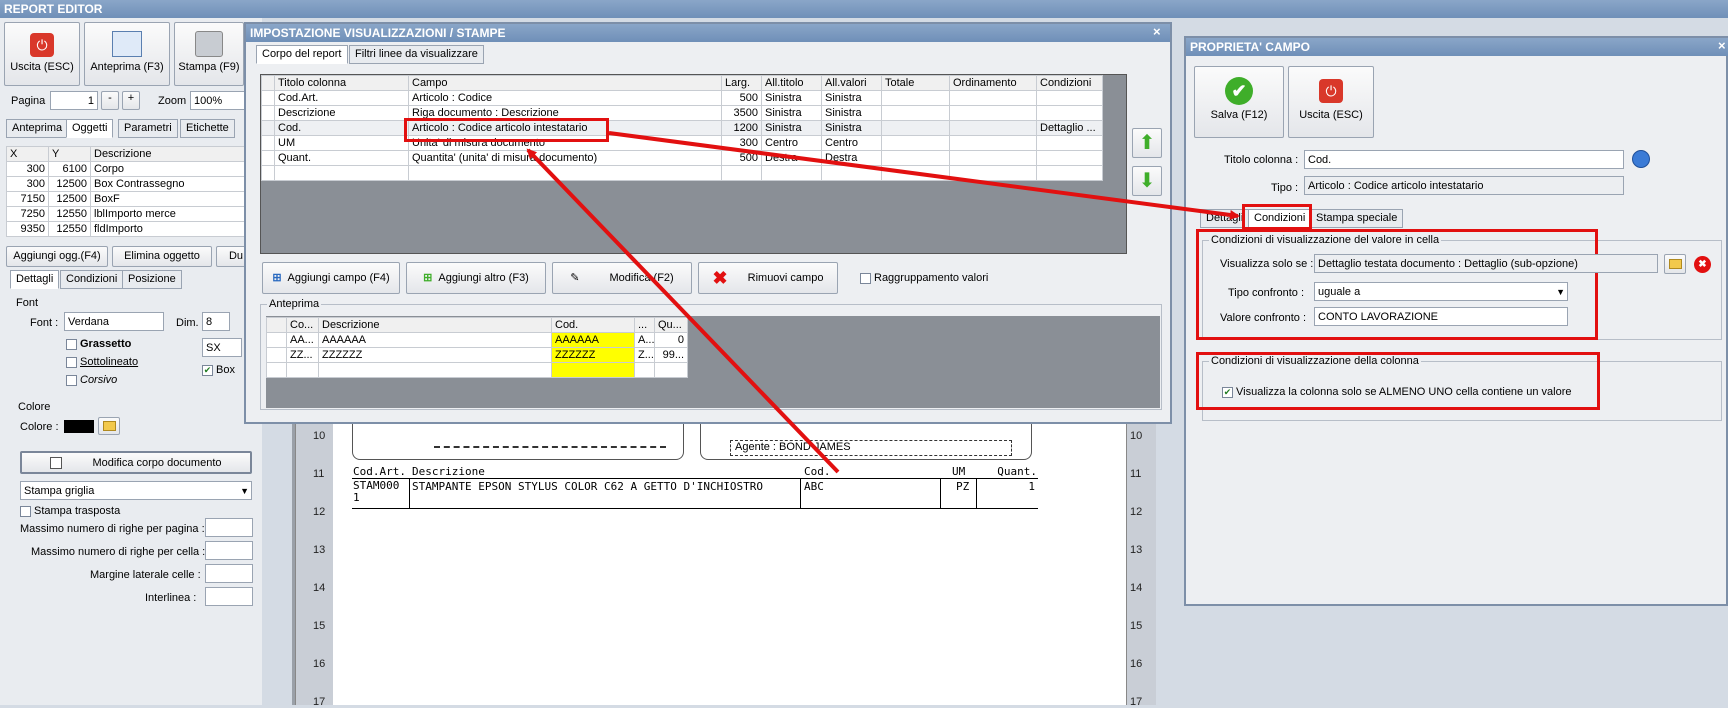 Image resolution: width=1728 pixels, height=708 pixels. Describe the element at coordinates (683, 311) in the screenshot. I see `arrow-from-document-to-field` at that location.